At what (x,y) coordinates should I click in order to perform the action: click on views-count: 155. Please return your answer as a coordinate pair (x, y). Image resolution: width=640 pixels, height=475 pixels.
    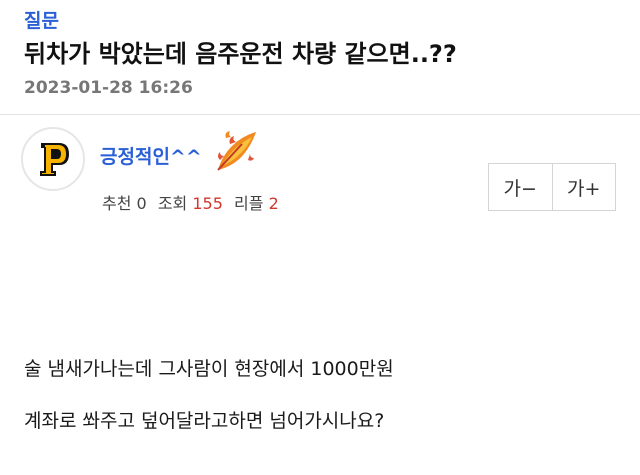
    Looking at the image, I should click on (207, 203).